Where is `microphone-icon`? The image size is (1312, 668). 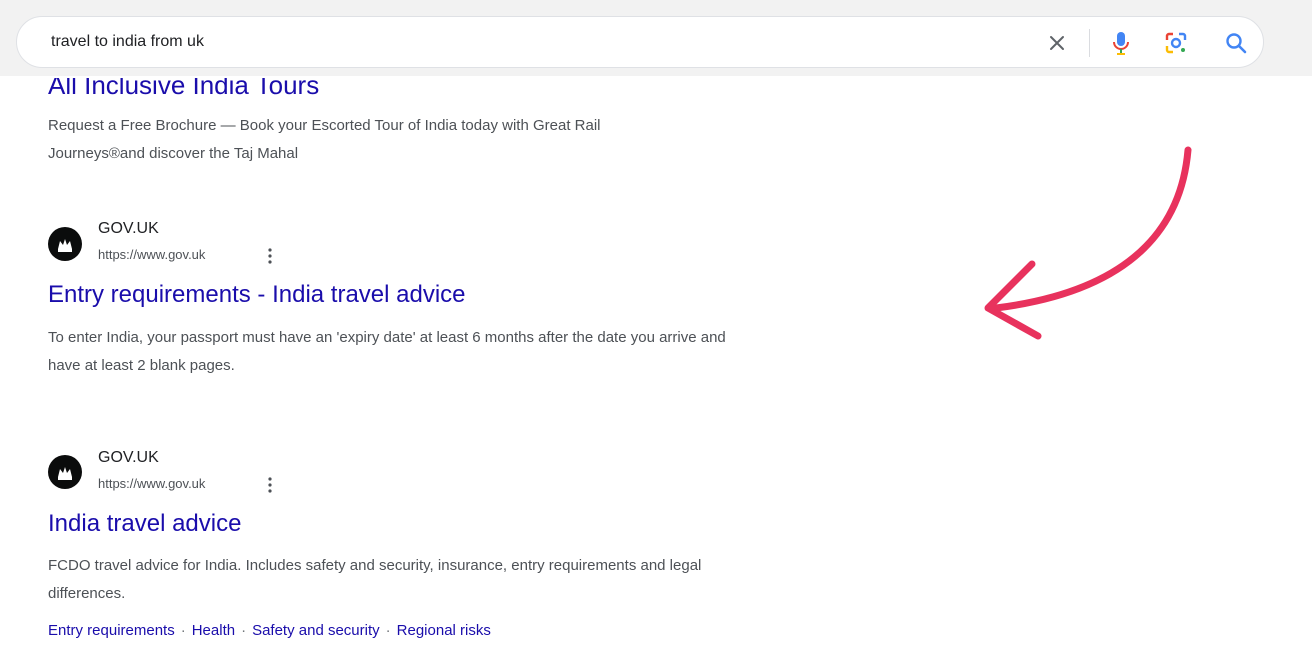 microphone-icon is located at coordinates (1121, 43).